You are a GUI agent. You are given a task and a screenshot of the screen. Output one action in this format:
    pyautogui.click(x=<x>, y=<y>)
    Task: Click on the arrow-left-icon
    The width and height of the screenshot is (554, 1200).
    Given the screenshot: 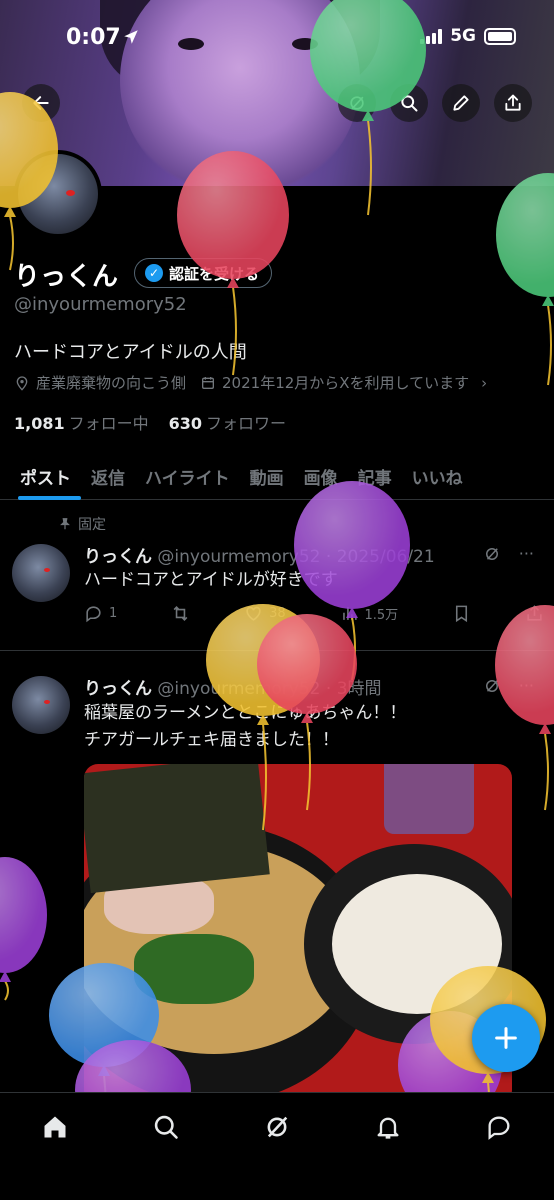 What is the action you would take?
    pyautogui.click(x=41, y=103)
    